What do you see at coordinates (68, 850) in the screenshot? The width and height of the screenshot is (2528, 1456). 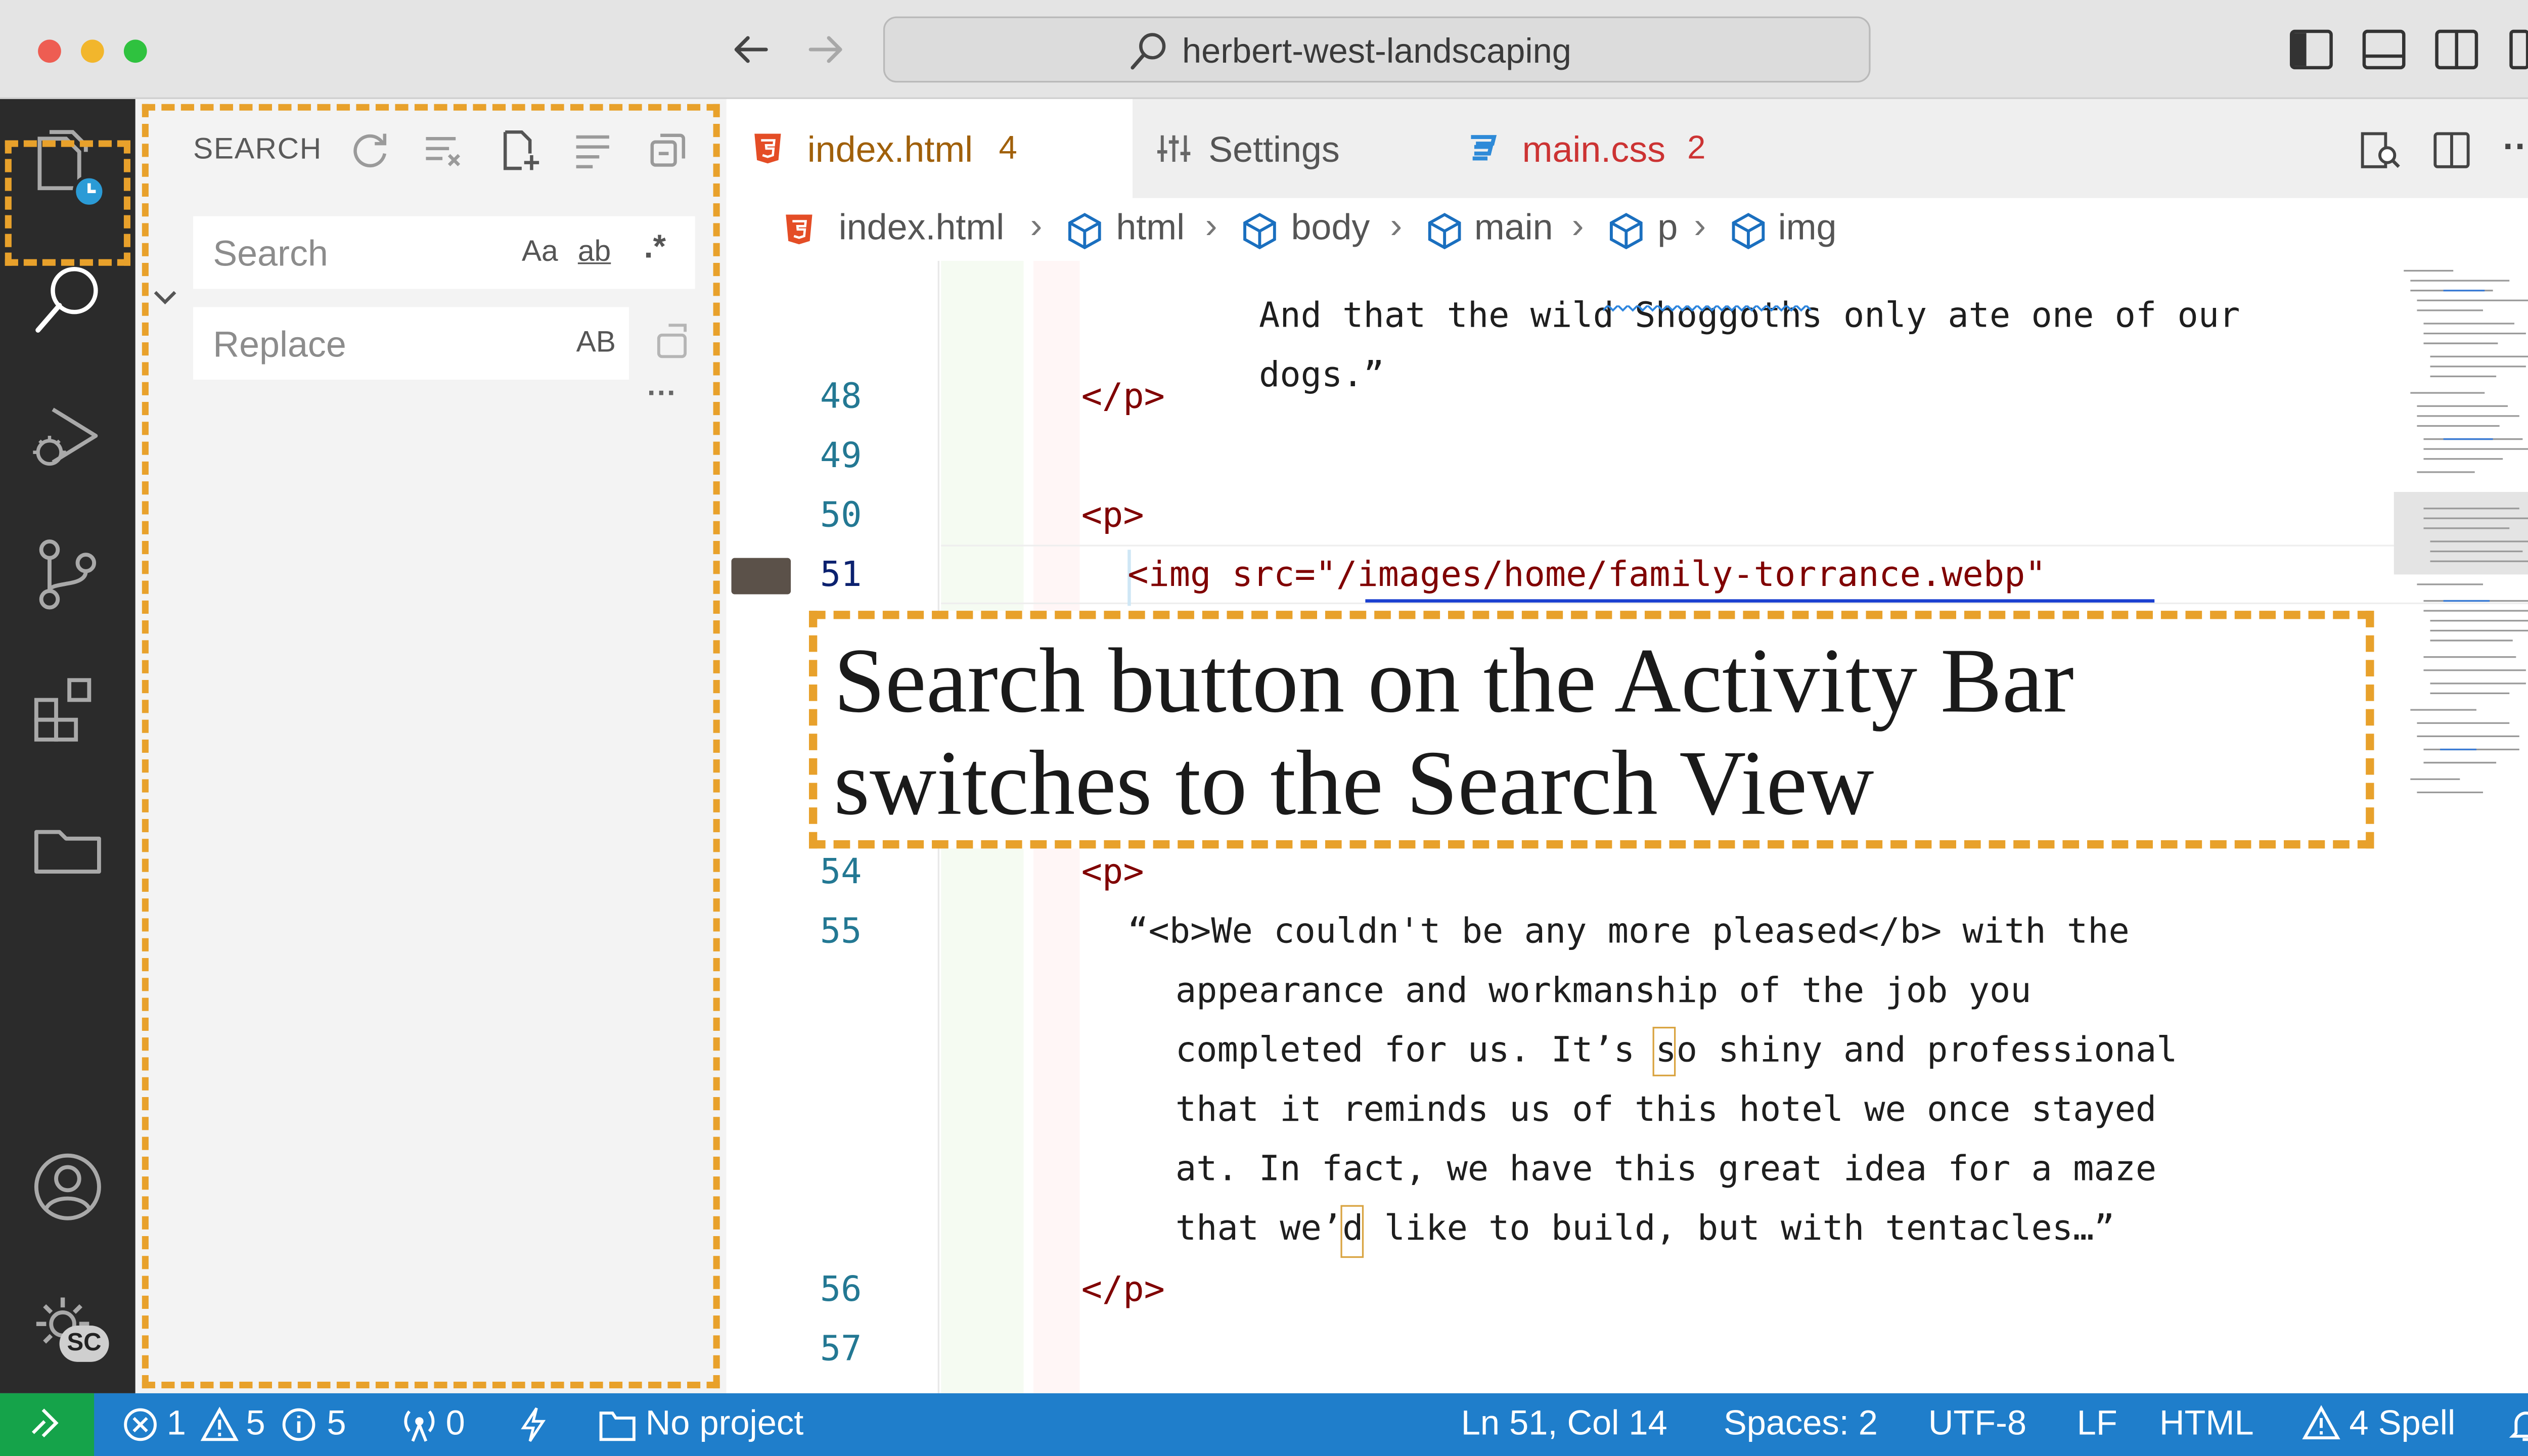 I see `folder-icon` at bounding box center [68, 850].